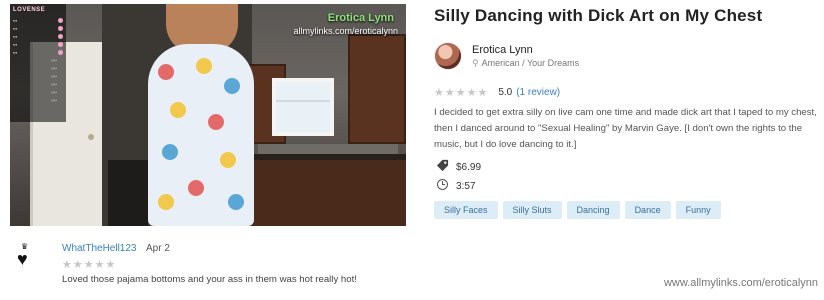 This screenshot has width=824, height=300. Describe the element at coordinates (454, 186) in the screenshot. I see `listing-duration-row: 3:57` at that location.